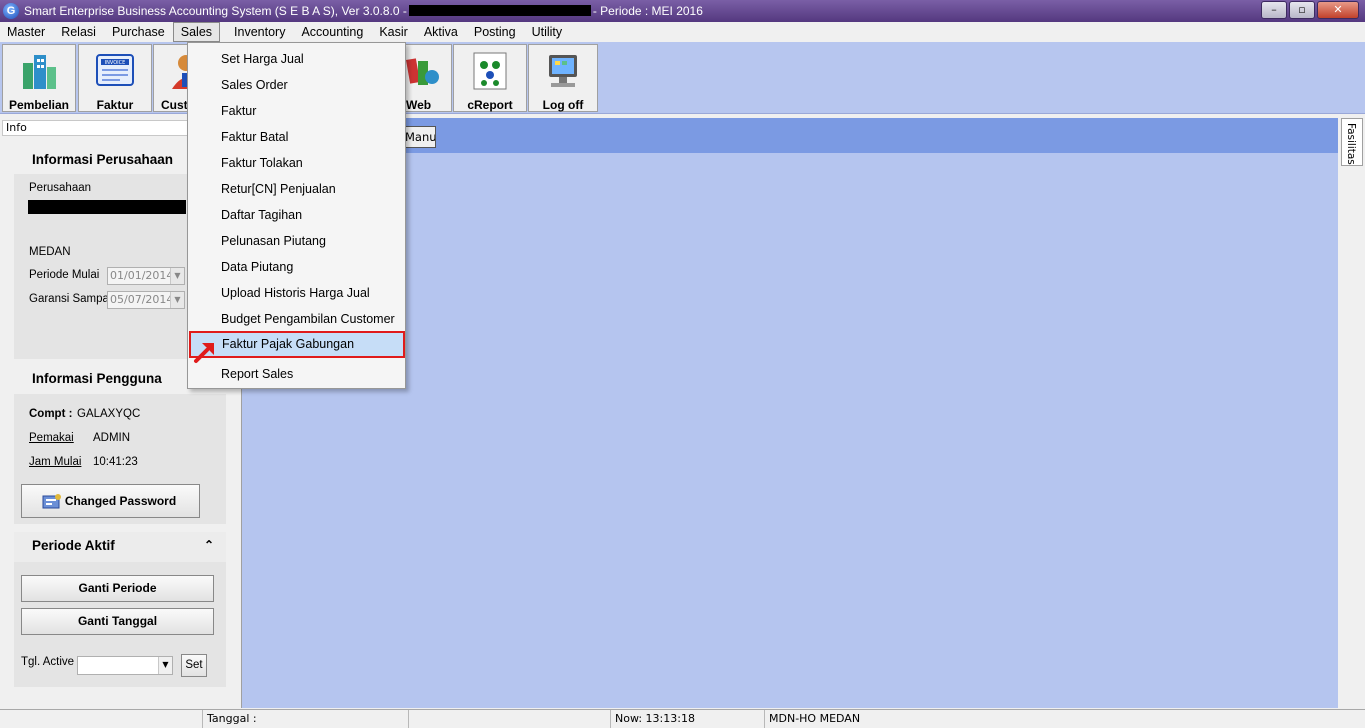 This screenshot has height=728, width=1365. Describe the element at coordinates (509, 719) in the screenshot. I see `status-cell-blank` at that location.